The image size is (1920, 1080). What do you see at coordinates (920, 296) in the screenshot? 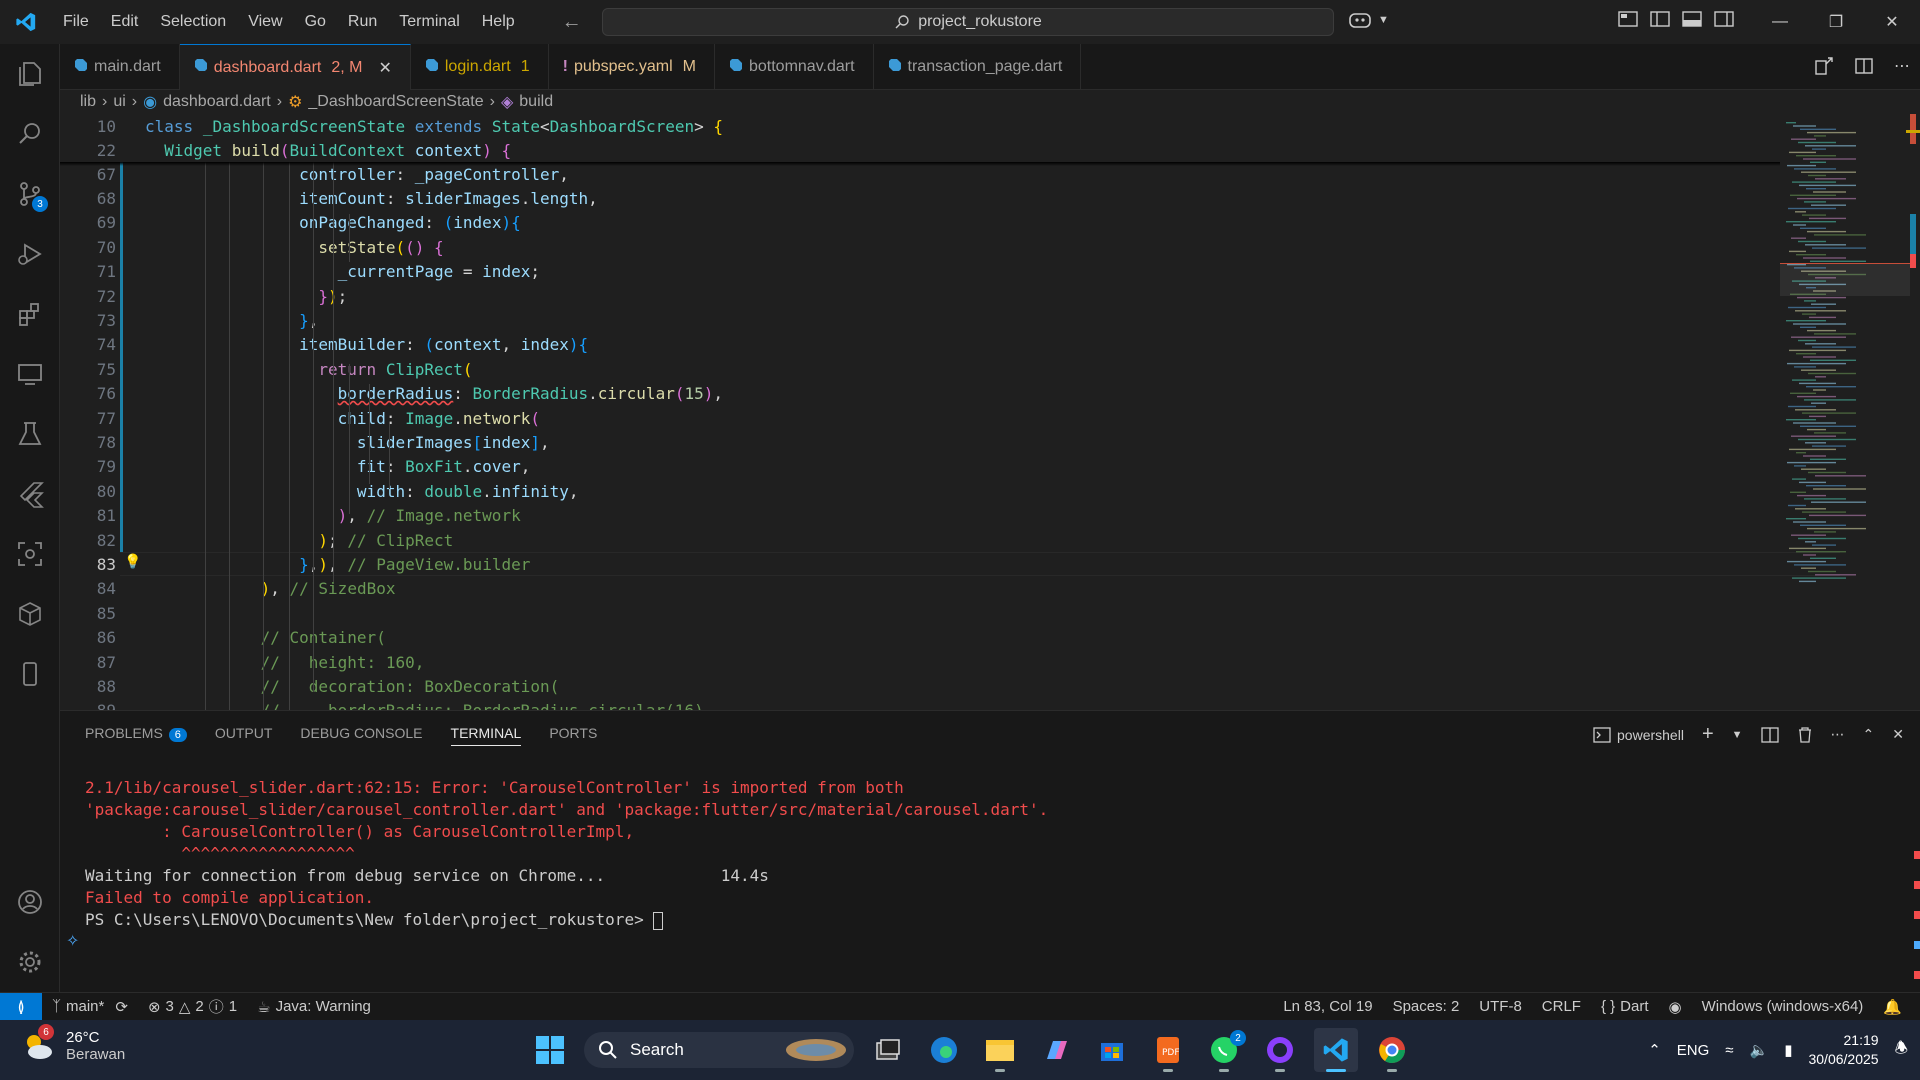
I see `code-line: 72 });` at bounding box center [920, 296].